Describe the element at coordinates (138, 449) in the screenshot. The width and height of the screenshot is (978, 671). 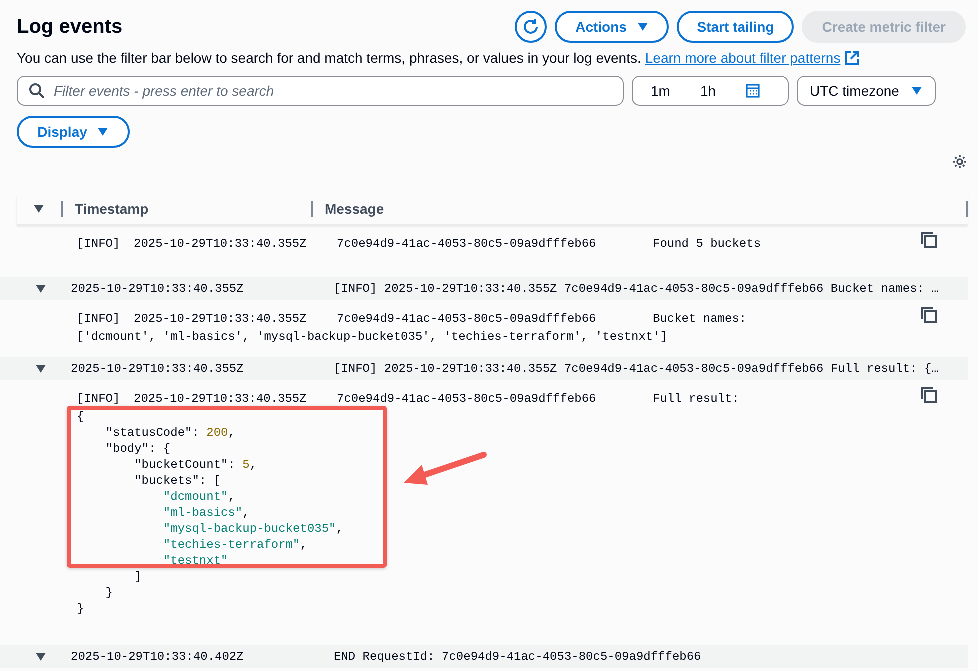
I see `code-line: "body": {` at that location.